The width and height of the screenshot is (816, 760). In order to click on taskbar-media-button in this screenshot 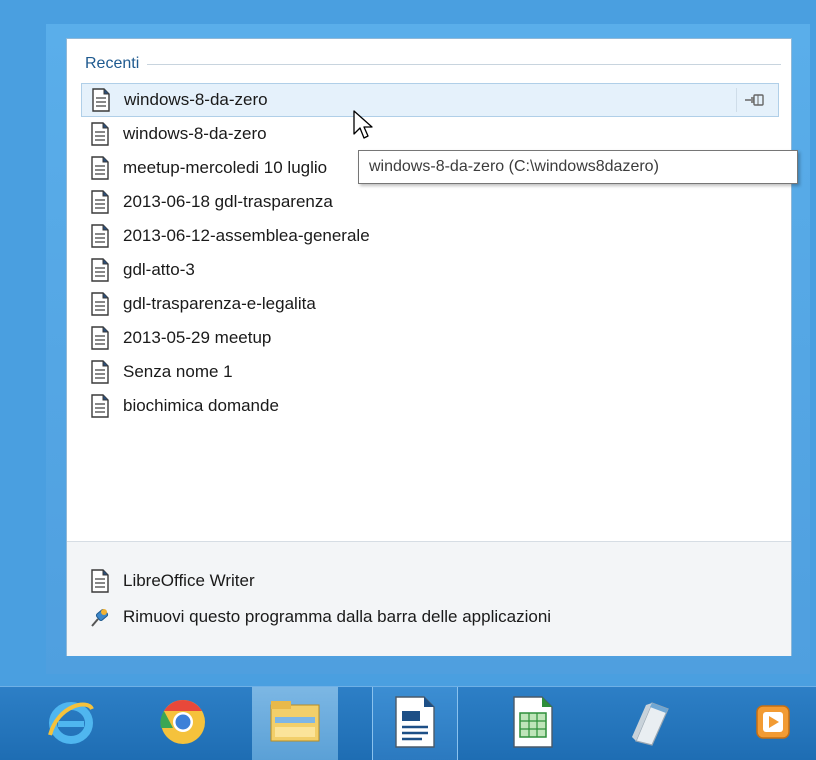, I will do `click(773, 723)`.